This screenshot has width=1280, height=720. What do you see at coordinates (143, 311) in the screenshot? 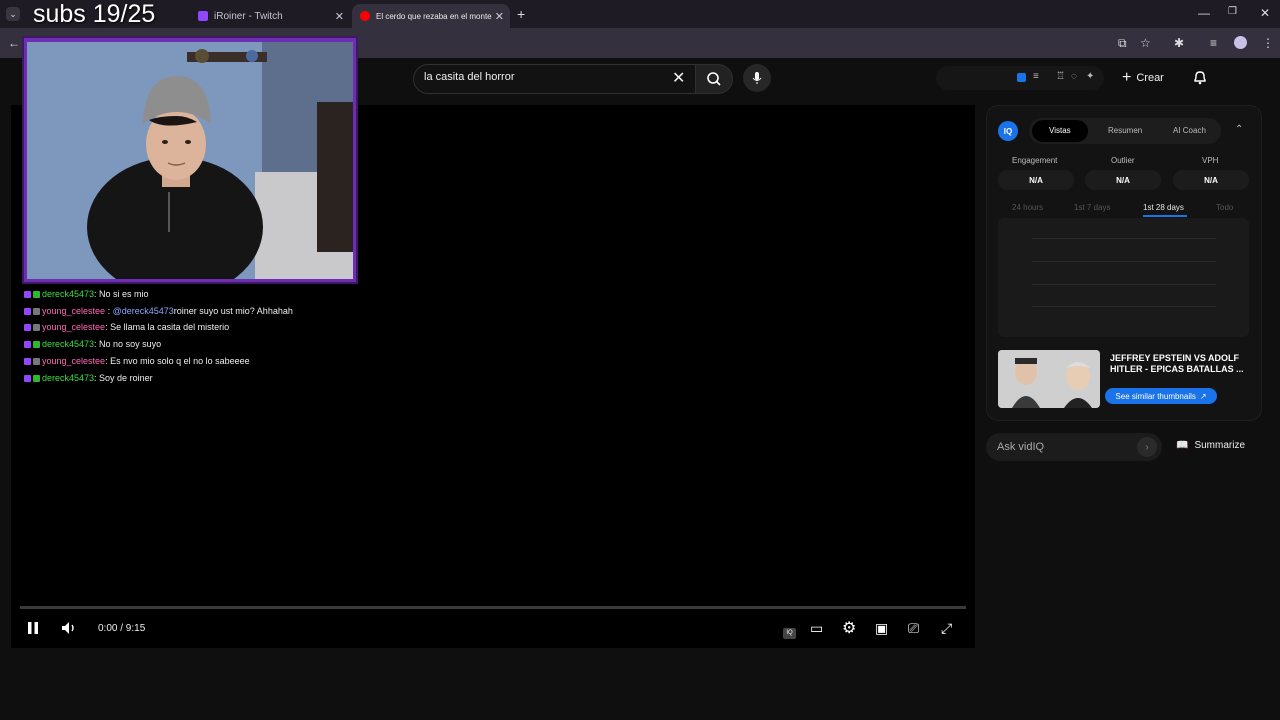
I see `chat-mention: @dereck45473` at bounding box center [143, 311].